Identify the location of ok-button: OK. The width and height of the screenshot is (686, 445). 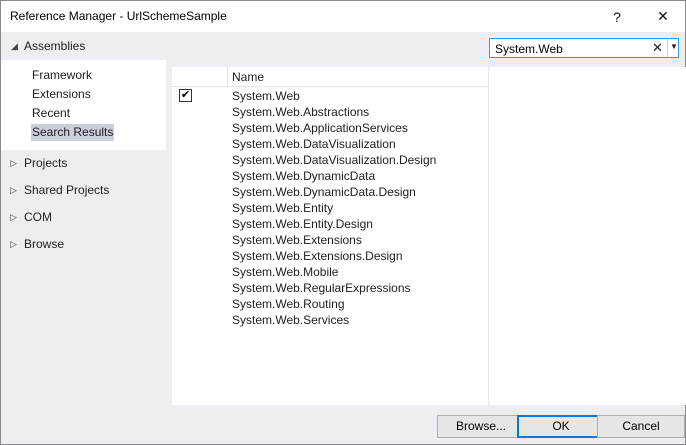
(561, 426).